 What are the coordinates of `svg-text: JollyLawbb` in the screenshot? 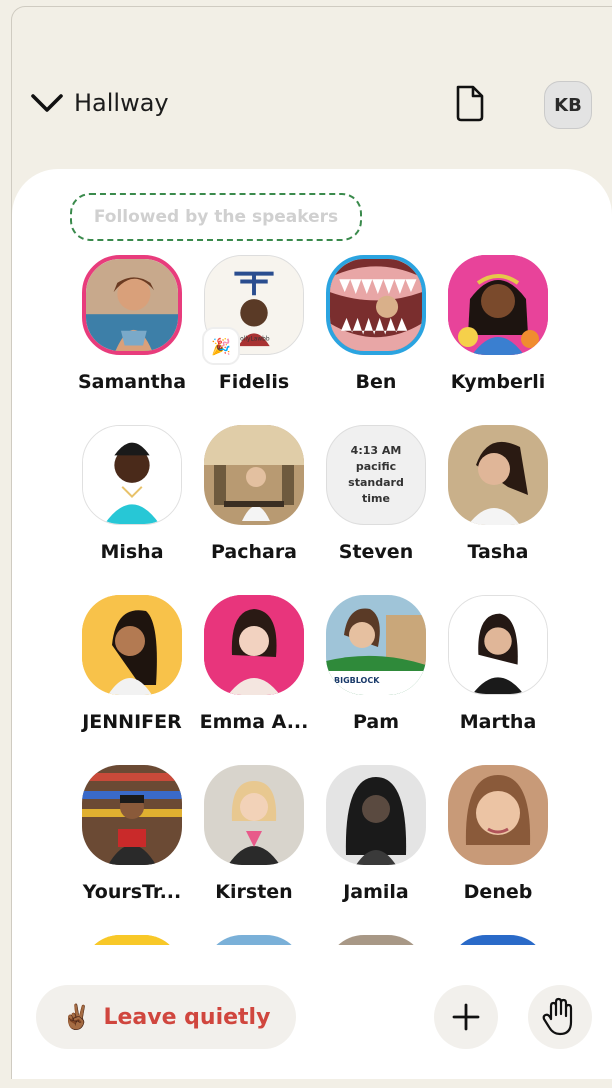 It's located at (253, 339).